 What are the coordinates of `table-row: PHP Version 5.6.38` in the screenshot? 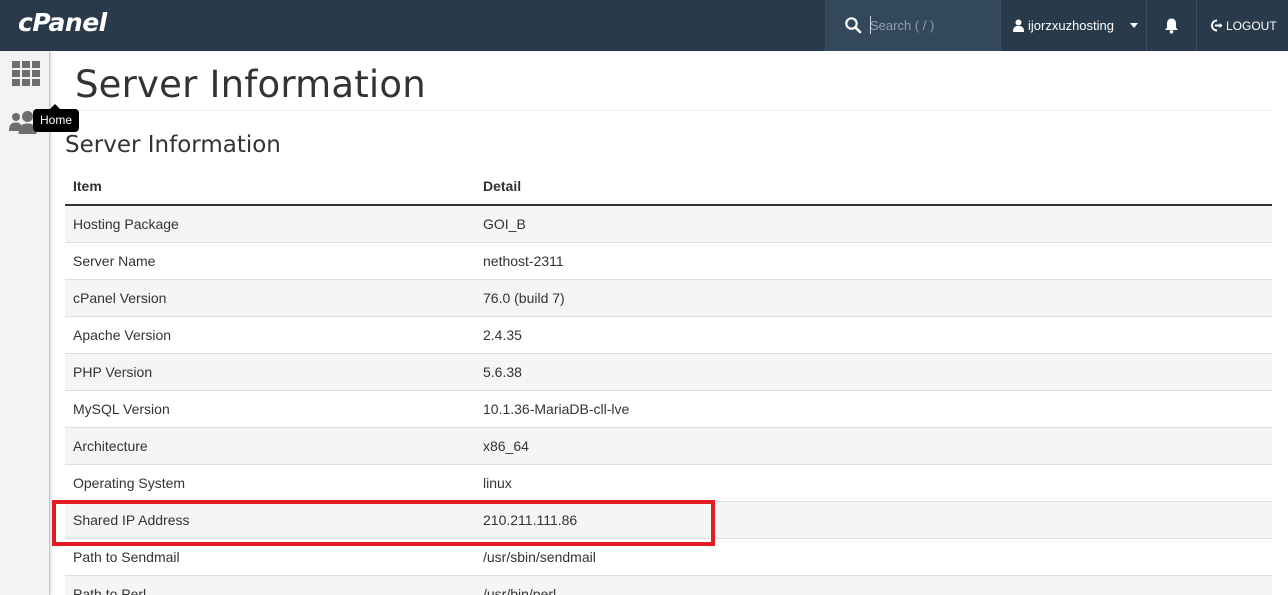 It's located at (668, 371).